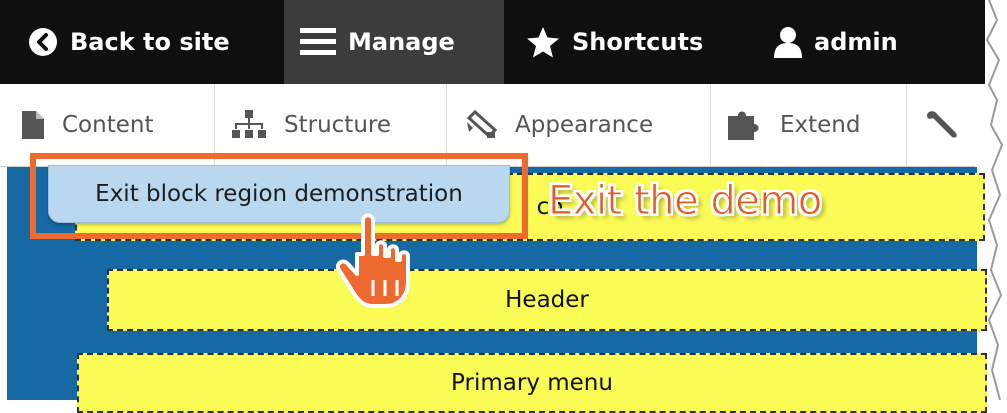 Image resolution: width=1007 pixels, height=413 pixels. Describe the element at coordinates (150, 42) in the screenshot. I see `back-to-site-label: Back to site` at that location.